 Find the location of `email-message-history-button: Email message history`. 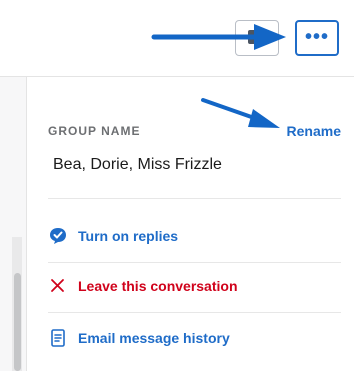

email-message-history-button: Email message history is located at coordinates (139, 338).